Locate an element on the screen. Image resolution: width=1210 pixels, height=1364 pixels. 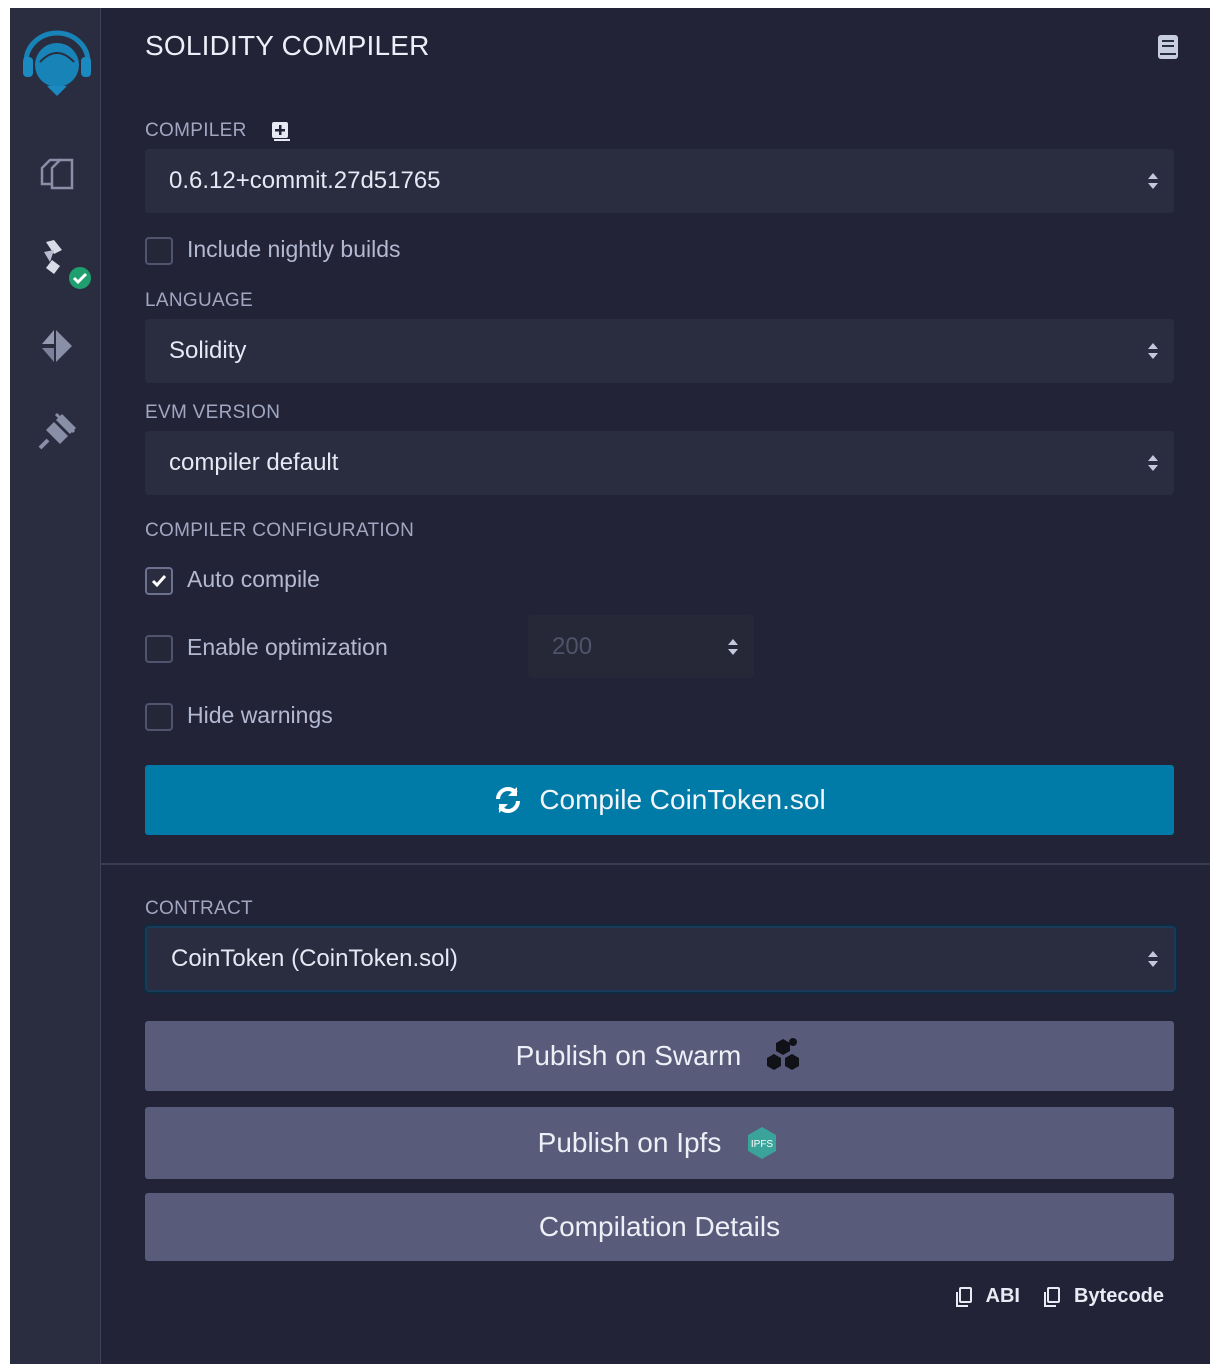
swarm-icon is located at coordinates (783, 1054).